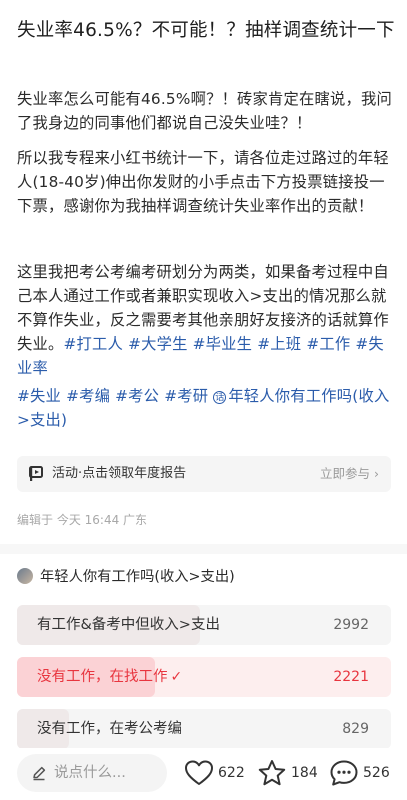 This screenshot has width=407, height=800. Describe the element at coordinates (176, 677) in the screenshot. I see `check-icon: ✓` at that location.